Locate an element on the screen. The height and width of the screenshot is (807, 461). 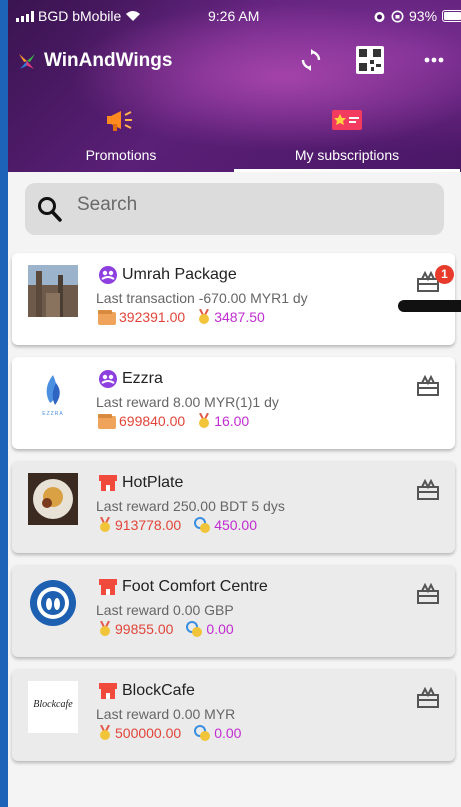
lock-rotation-icon is located at coordinates (397, 16).